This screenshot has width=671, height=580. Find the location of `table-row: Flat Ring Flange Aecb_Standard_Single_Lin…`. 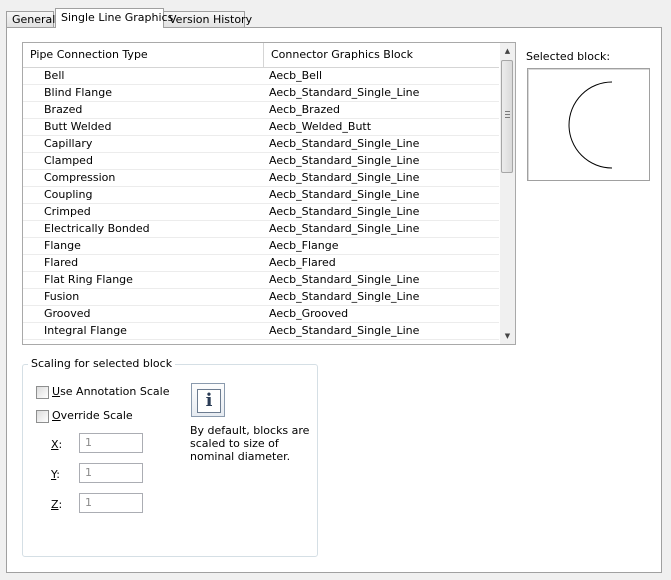

table-row: Flat Ring Flange Aecb_Standard_Single_Lin… is located at coordinates (261, 280).